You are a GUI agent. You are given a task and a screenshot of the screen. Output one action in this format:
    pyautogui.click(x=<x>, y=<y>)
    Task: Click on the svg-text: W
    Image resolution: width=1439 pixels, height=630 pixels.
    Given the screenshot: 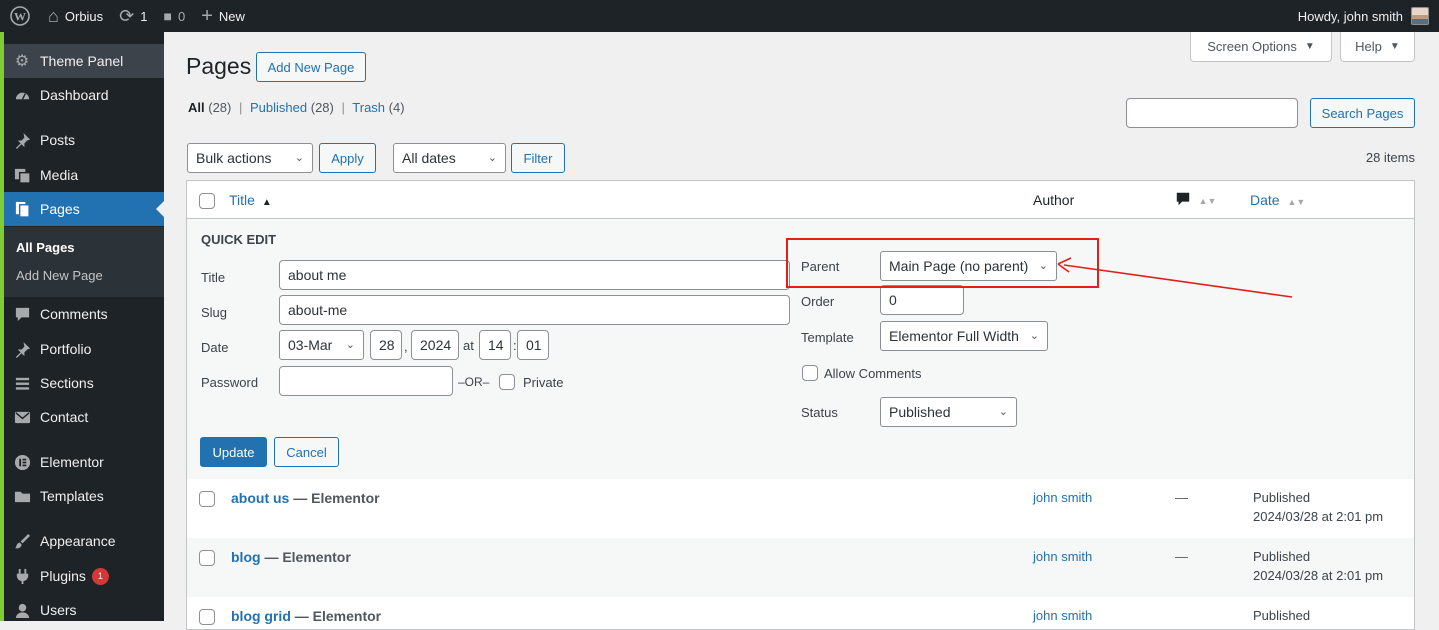 What is the action you would take?
    pyautogui.click(x=20, y=17)
    